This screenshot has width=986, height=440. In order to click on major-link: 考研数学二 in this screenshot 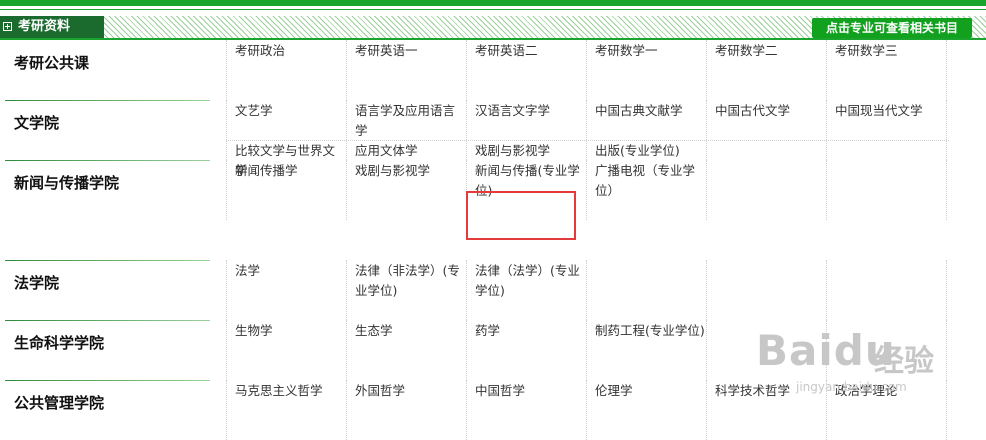, I will do `click(769, 51)`.